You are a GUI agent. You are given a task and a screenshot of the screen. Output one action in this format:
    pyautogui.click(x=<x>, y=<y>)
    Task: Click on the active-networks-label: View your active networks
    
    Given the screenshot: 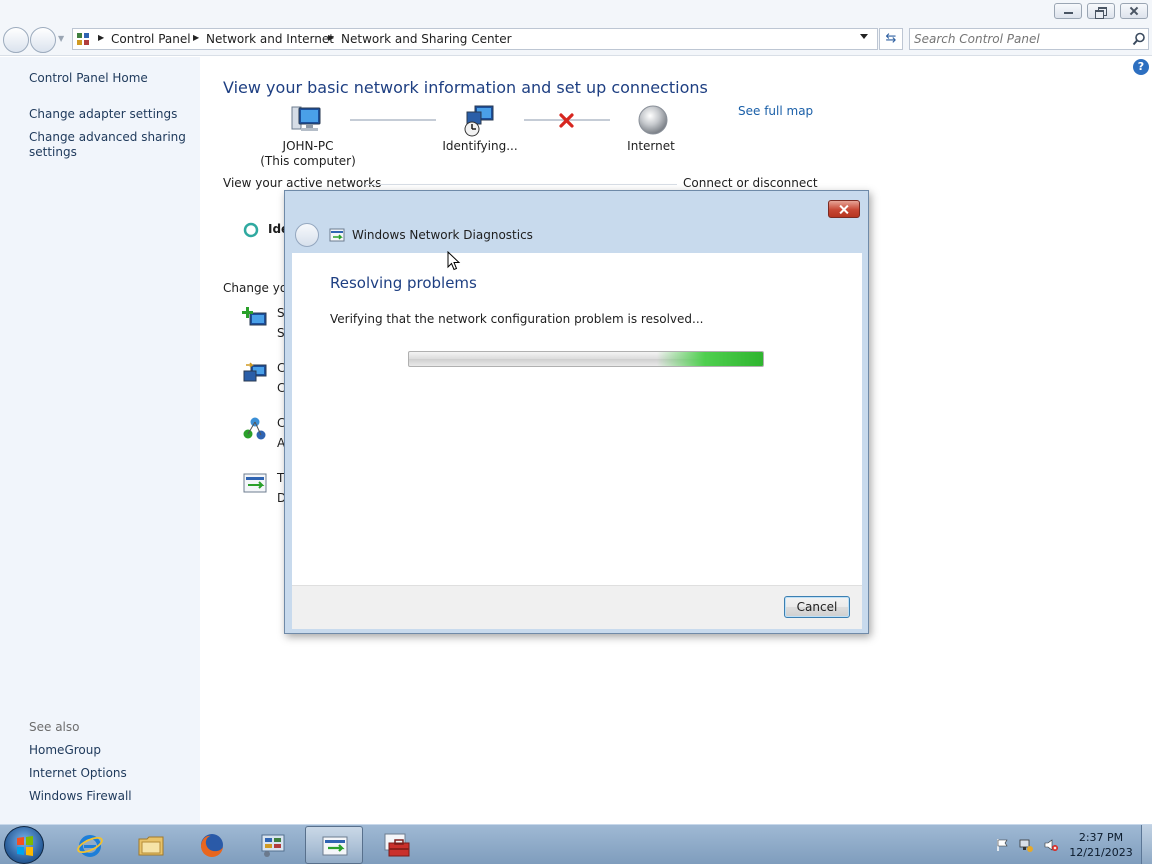 What is the action you would take?
    pyautogui.click(x=302, y=183)
    